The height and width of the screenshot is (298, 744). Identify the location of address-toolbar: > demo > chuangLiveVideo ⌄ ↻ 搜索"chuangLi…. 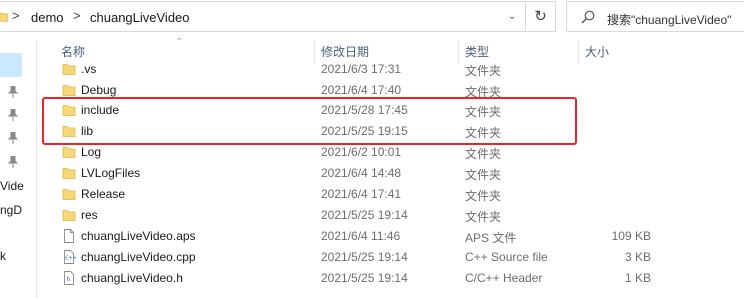
(372, 16).